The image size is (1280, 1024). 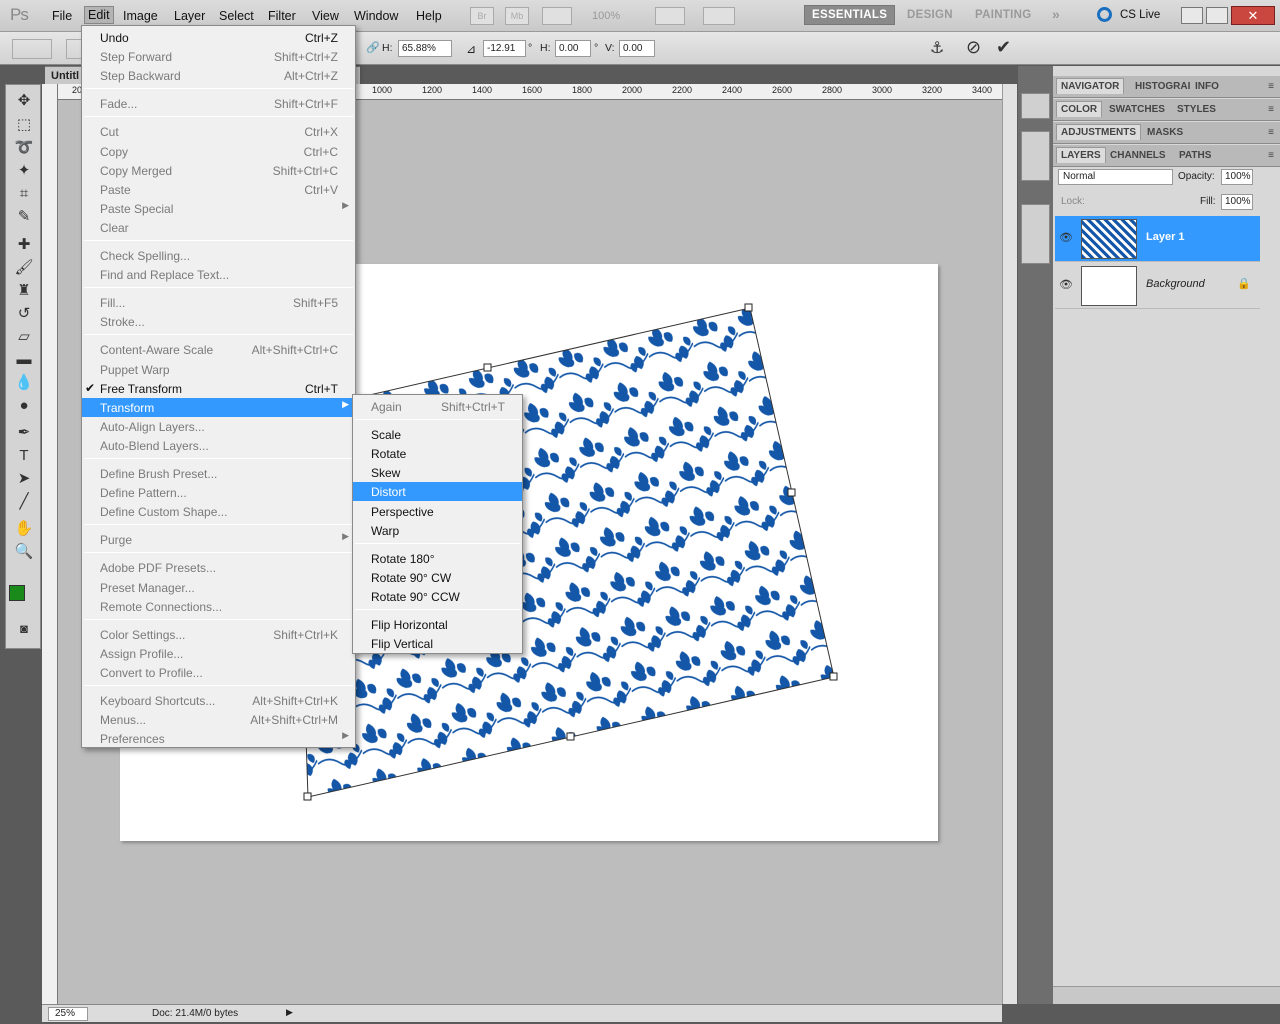 What do you see at coordinates (1195, 155) in the screenshot?
I see `tab-paths: PATHS` at bounding box center [1195, 155].